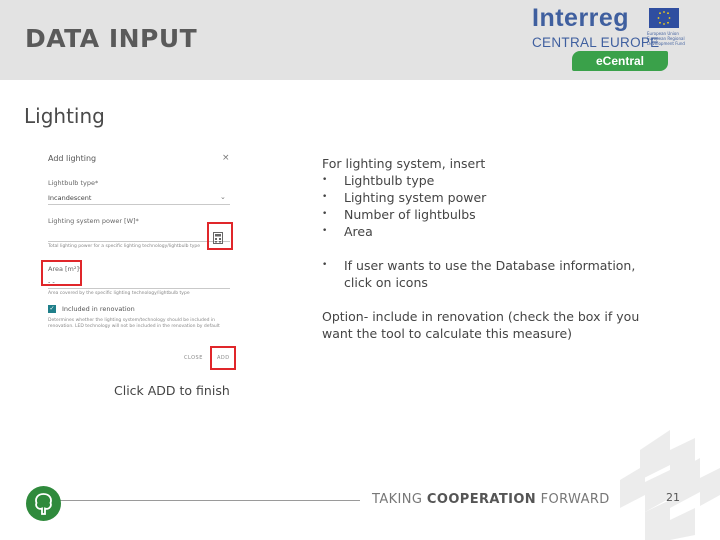  Describe the element at coordinates (399, 499) in the screenshot. I see `slogan-part: TAKING` at that location.